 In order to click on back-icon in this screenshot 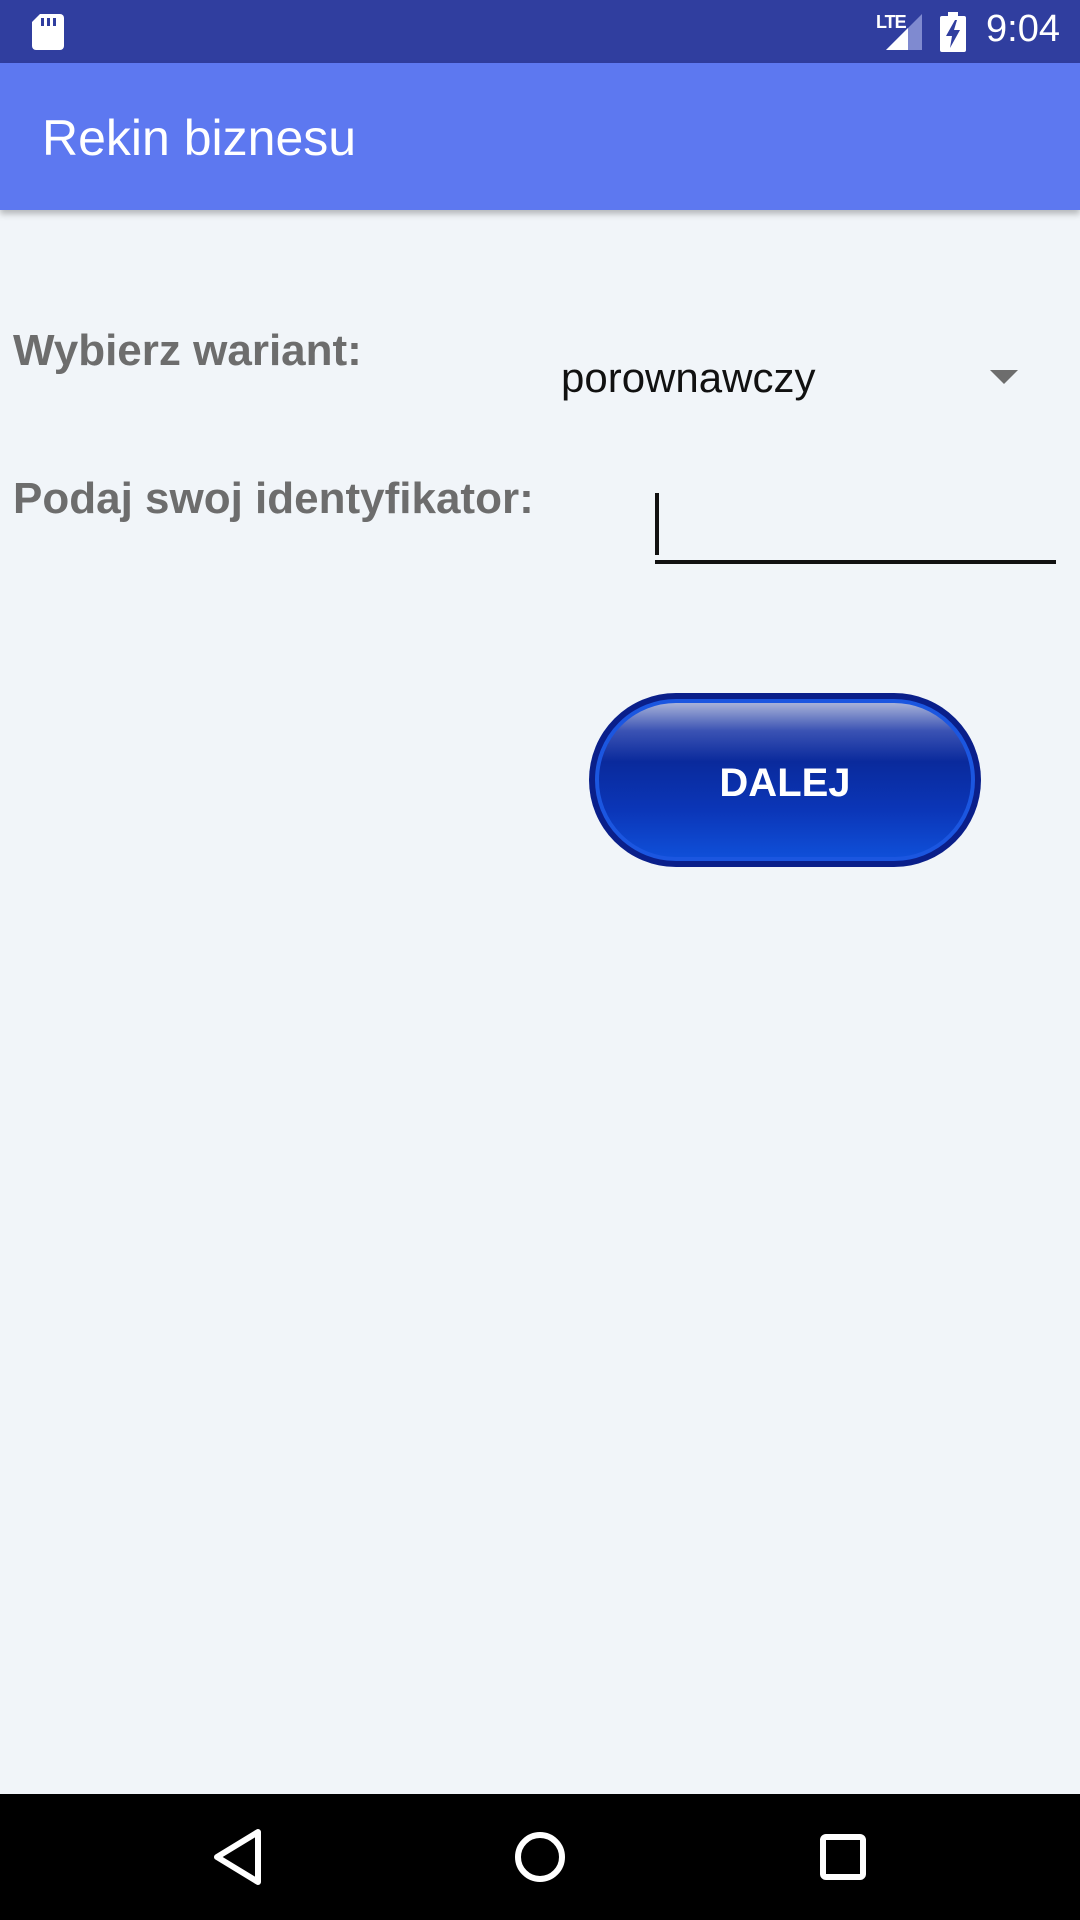, I will do `click(238, 1857)`.